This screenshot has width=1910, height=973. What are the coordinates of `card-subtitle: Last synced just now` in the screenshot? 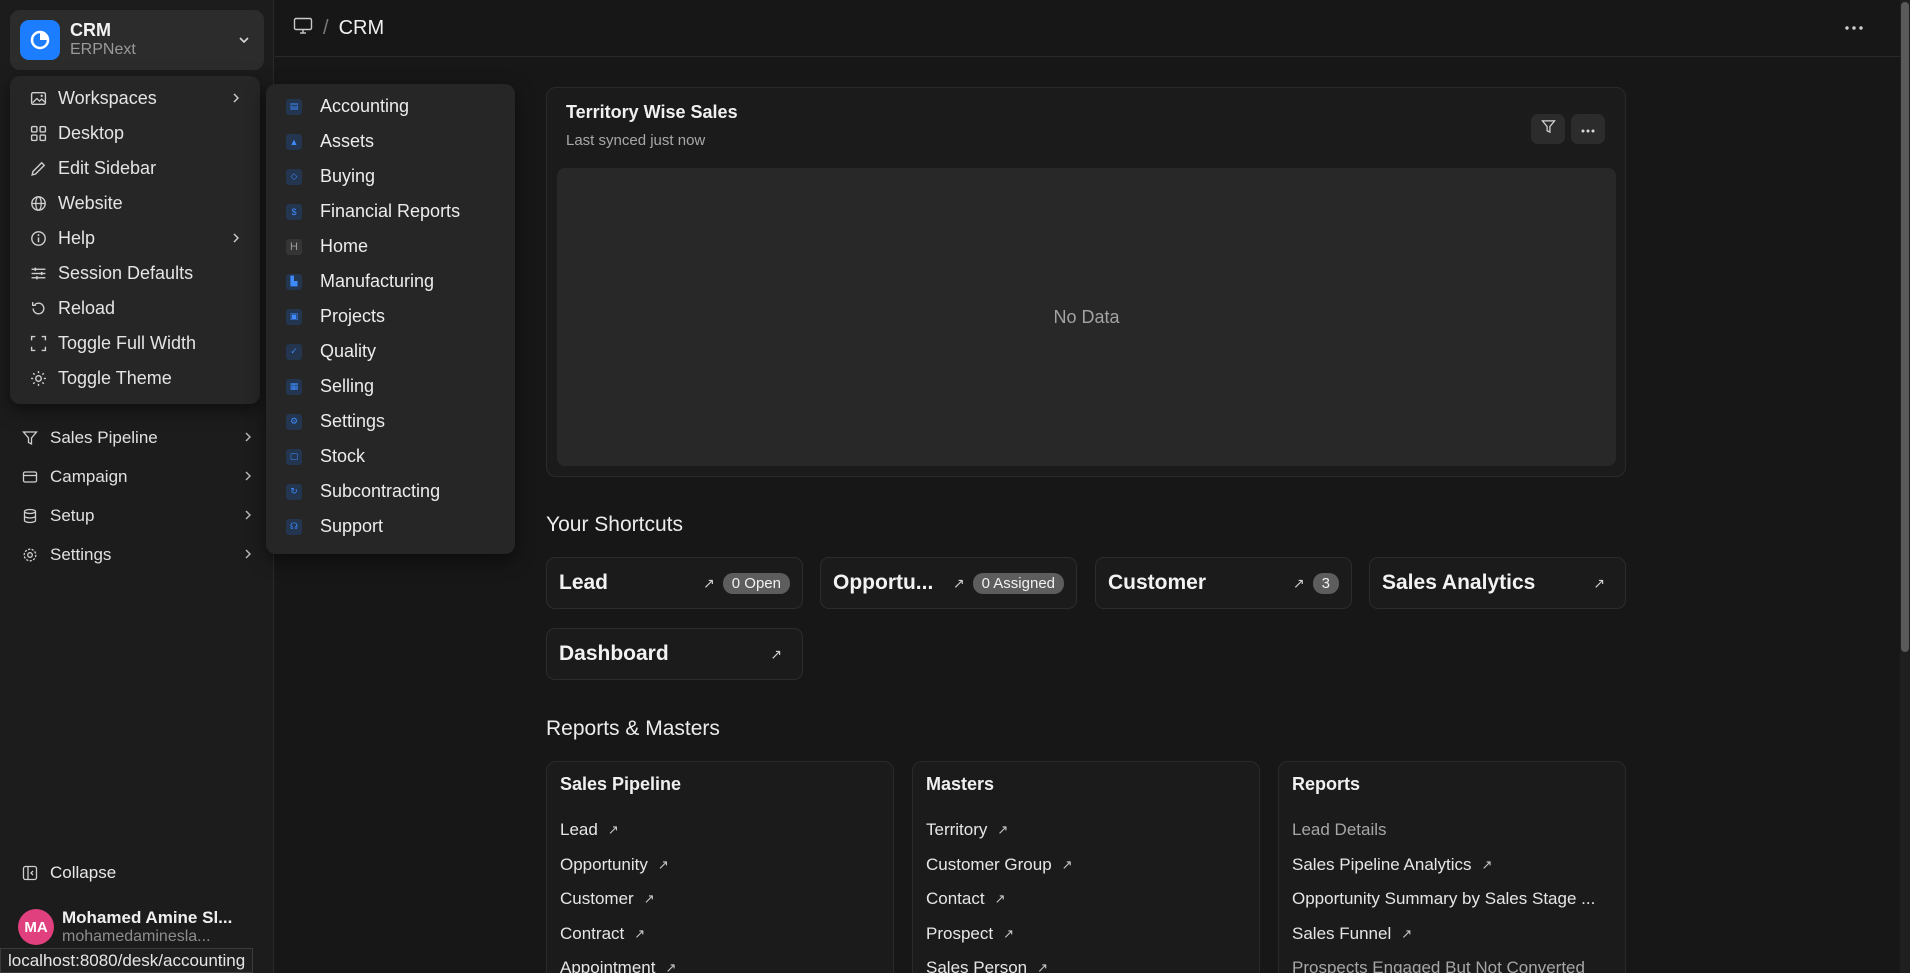 It's located at (636, 140).